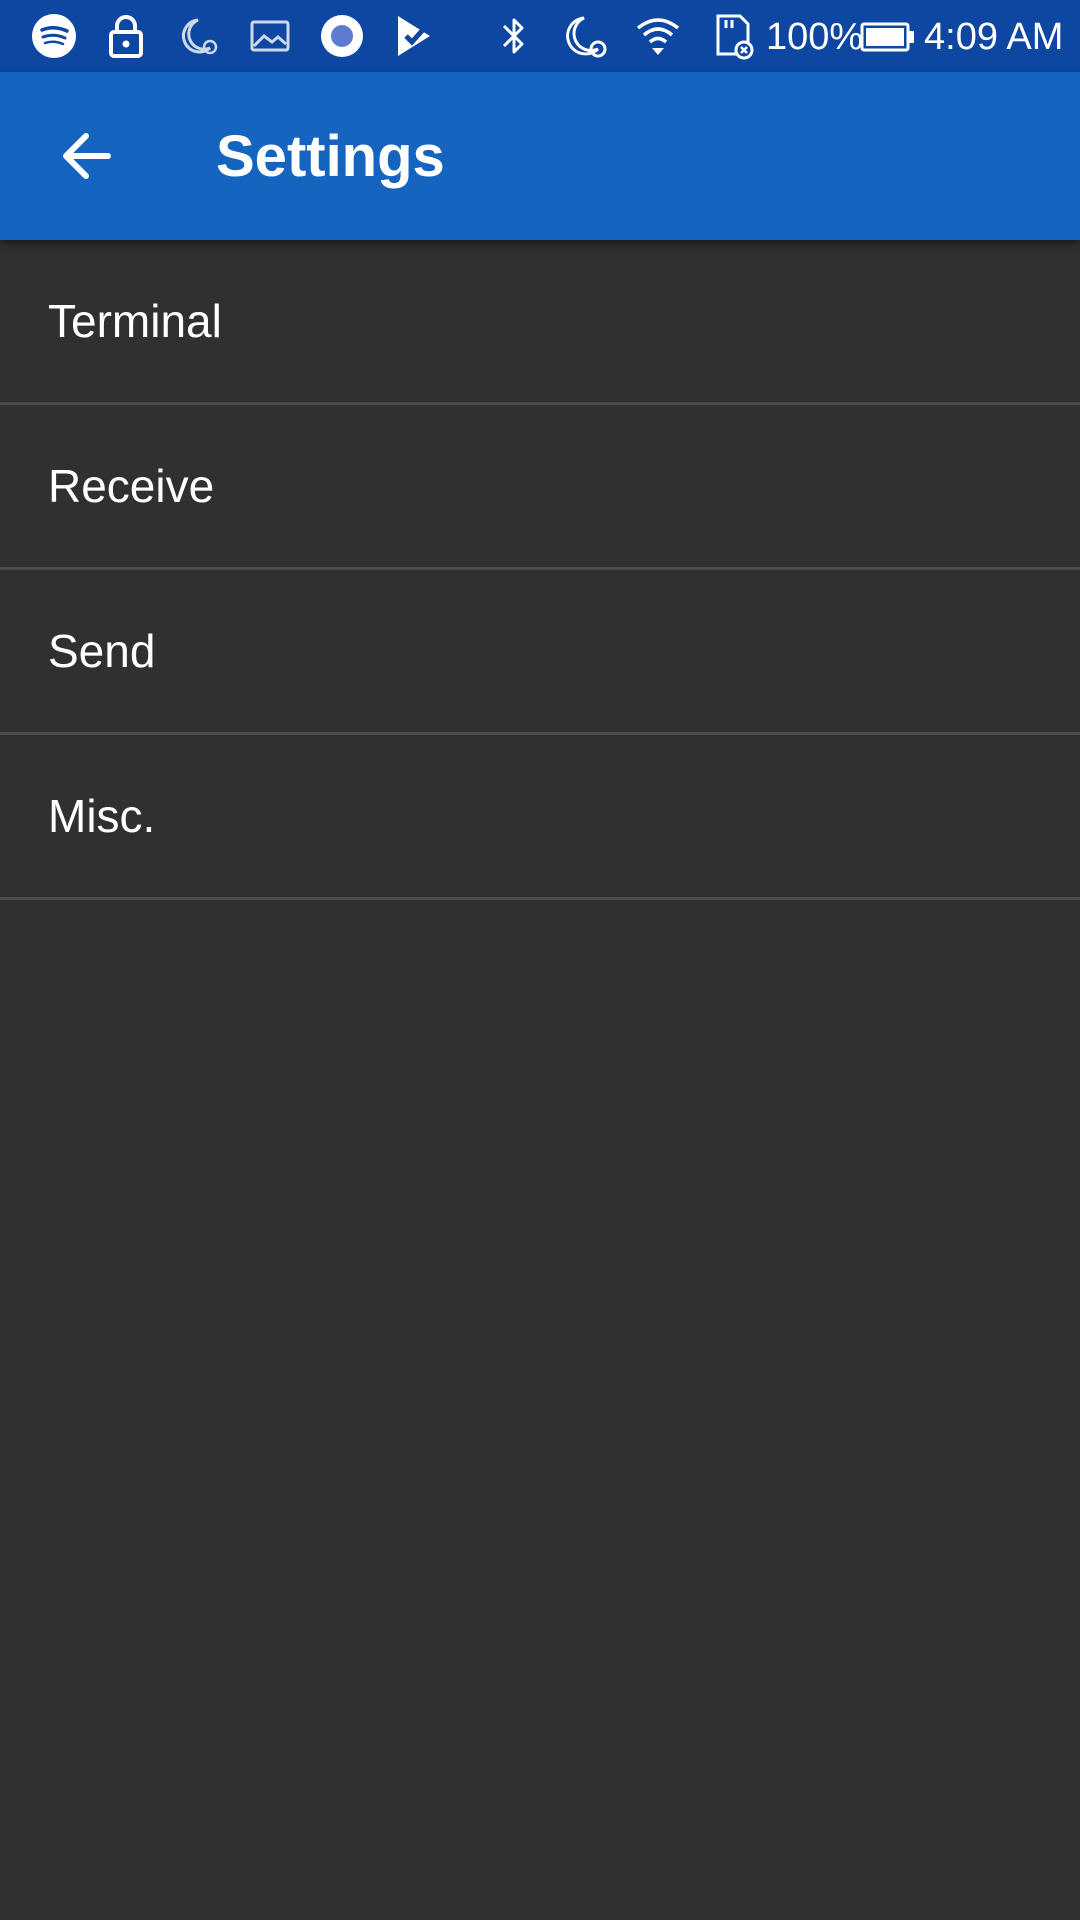 This screenshot has height=1920, width=1080. Describe the element at coordinates (135, 321) in the screenshot. I see `settings-item-label: Terminal` at that location.